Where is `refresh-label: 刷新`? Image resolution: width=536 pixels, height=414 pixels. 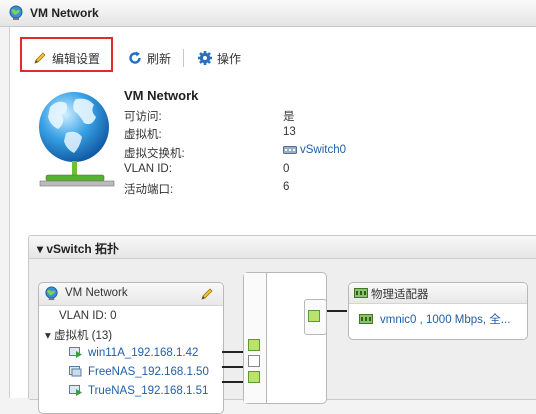
refresh-label: 刷新 is located at coordinates (159, 58).